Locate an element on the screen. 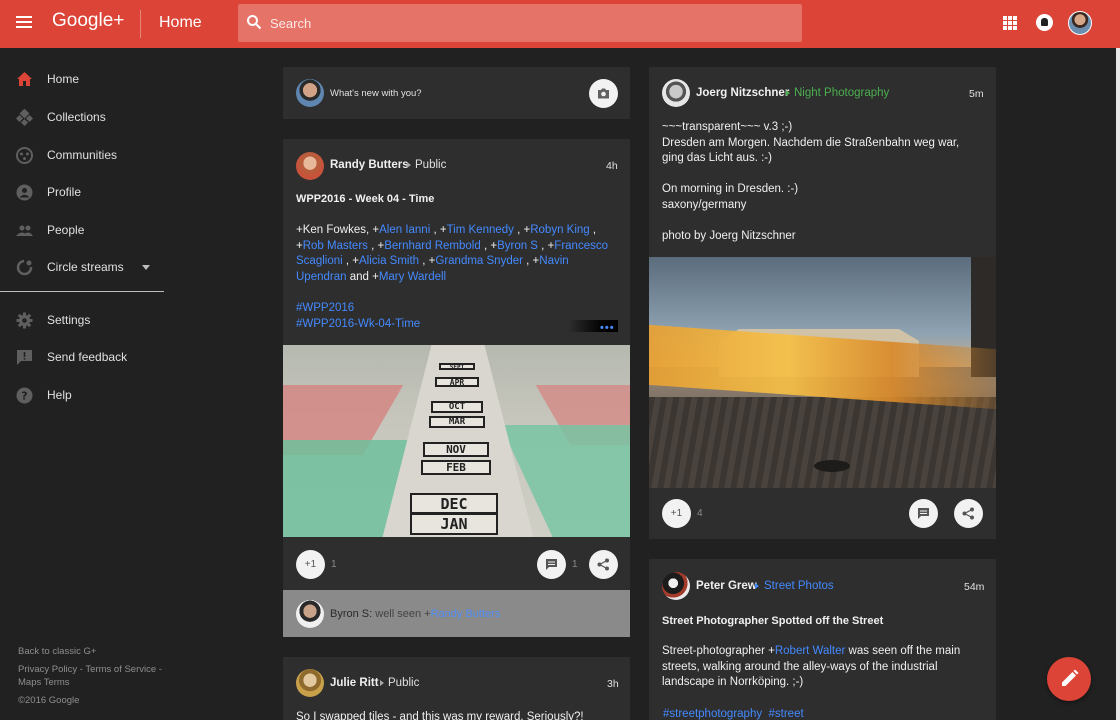 The image size is (1120, 720). sidebar-item-label: Help is located at coordinates (59, 395).